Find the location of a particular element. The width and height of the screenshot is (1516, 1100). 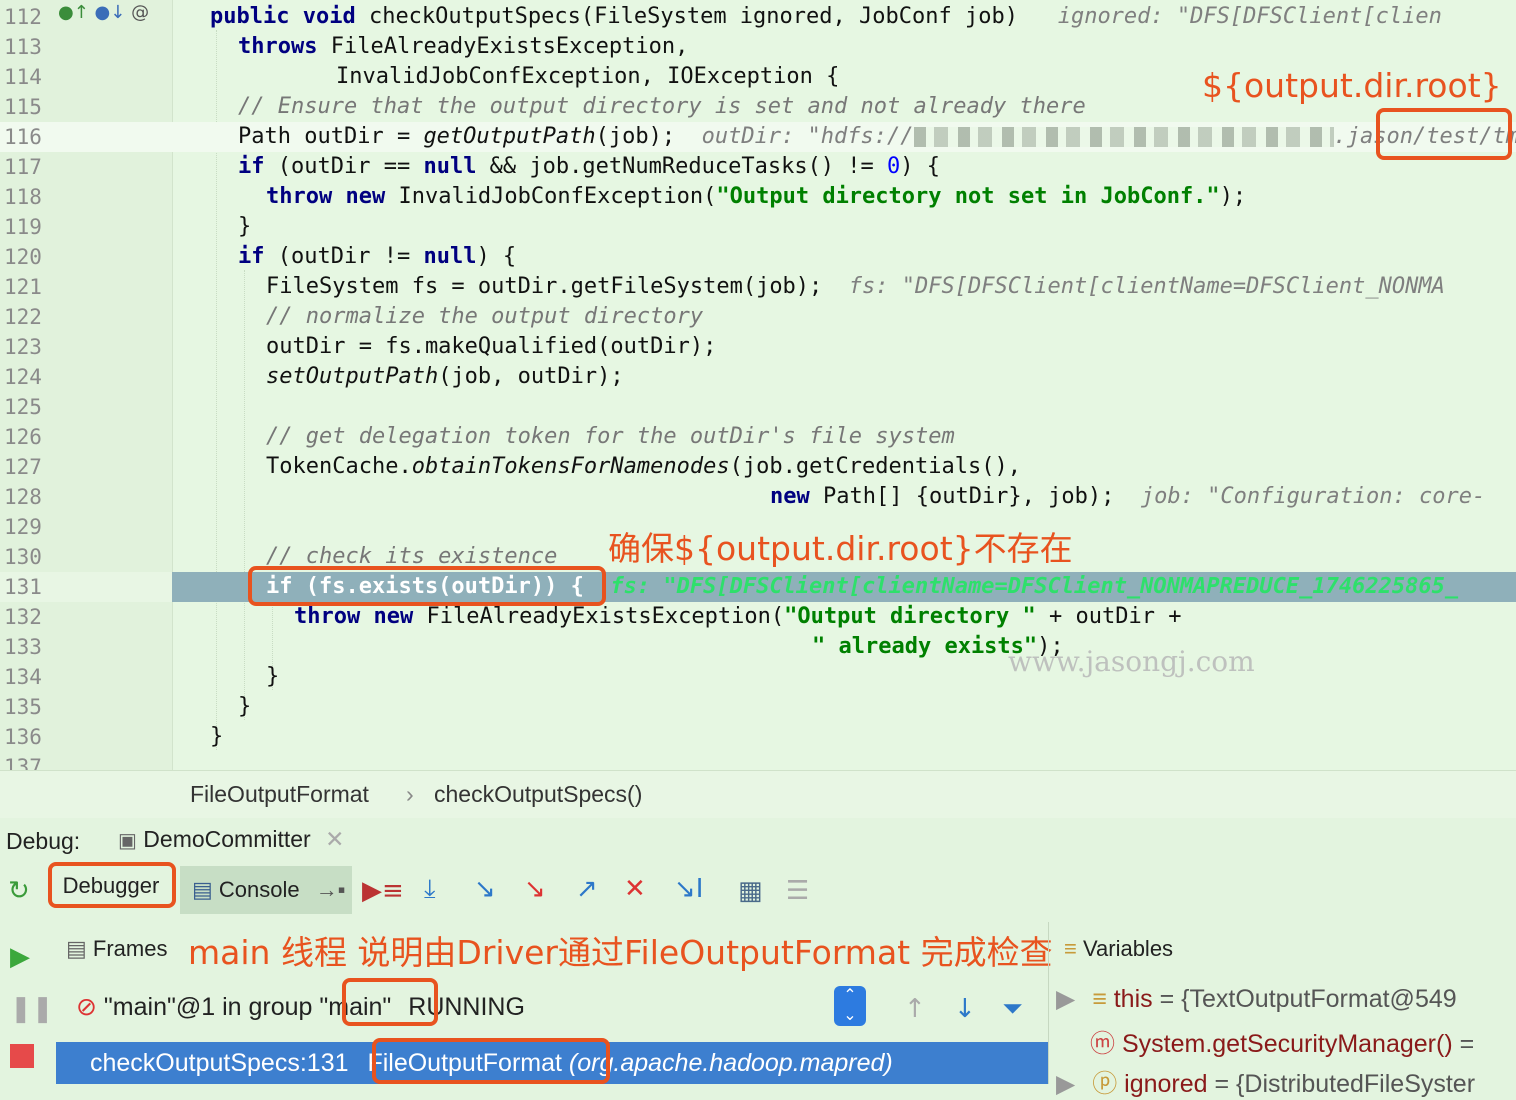

variables-icon: ≡ is located at coordinates (1070, 948).